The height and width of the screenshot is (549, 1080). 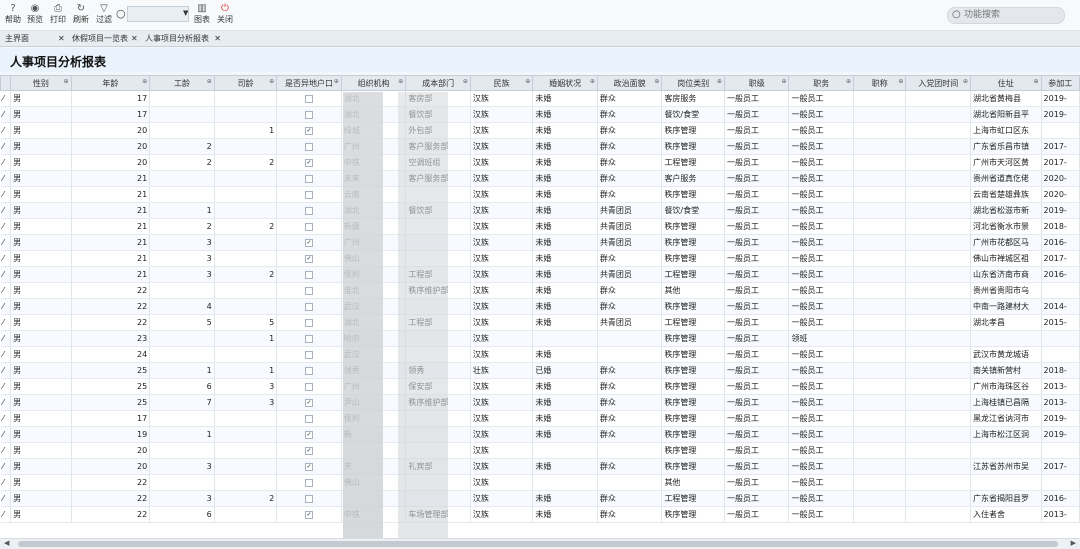 I want to click on table-row: ⁄男203✓天礼宾部汉族未婚群众秩序管理一般员工一般员工江苏省苏州市吴2017-, so click(x=540, y=466).